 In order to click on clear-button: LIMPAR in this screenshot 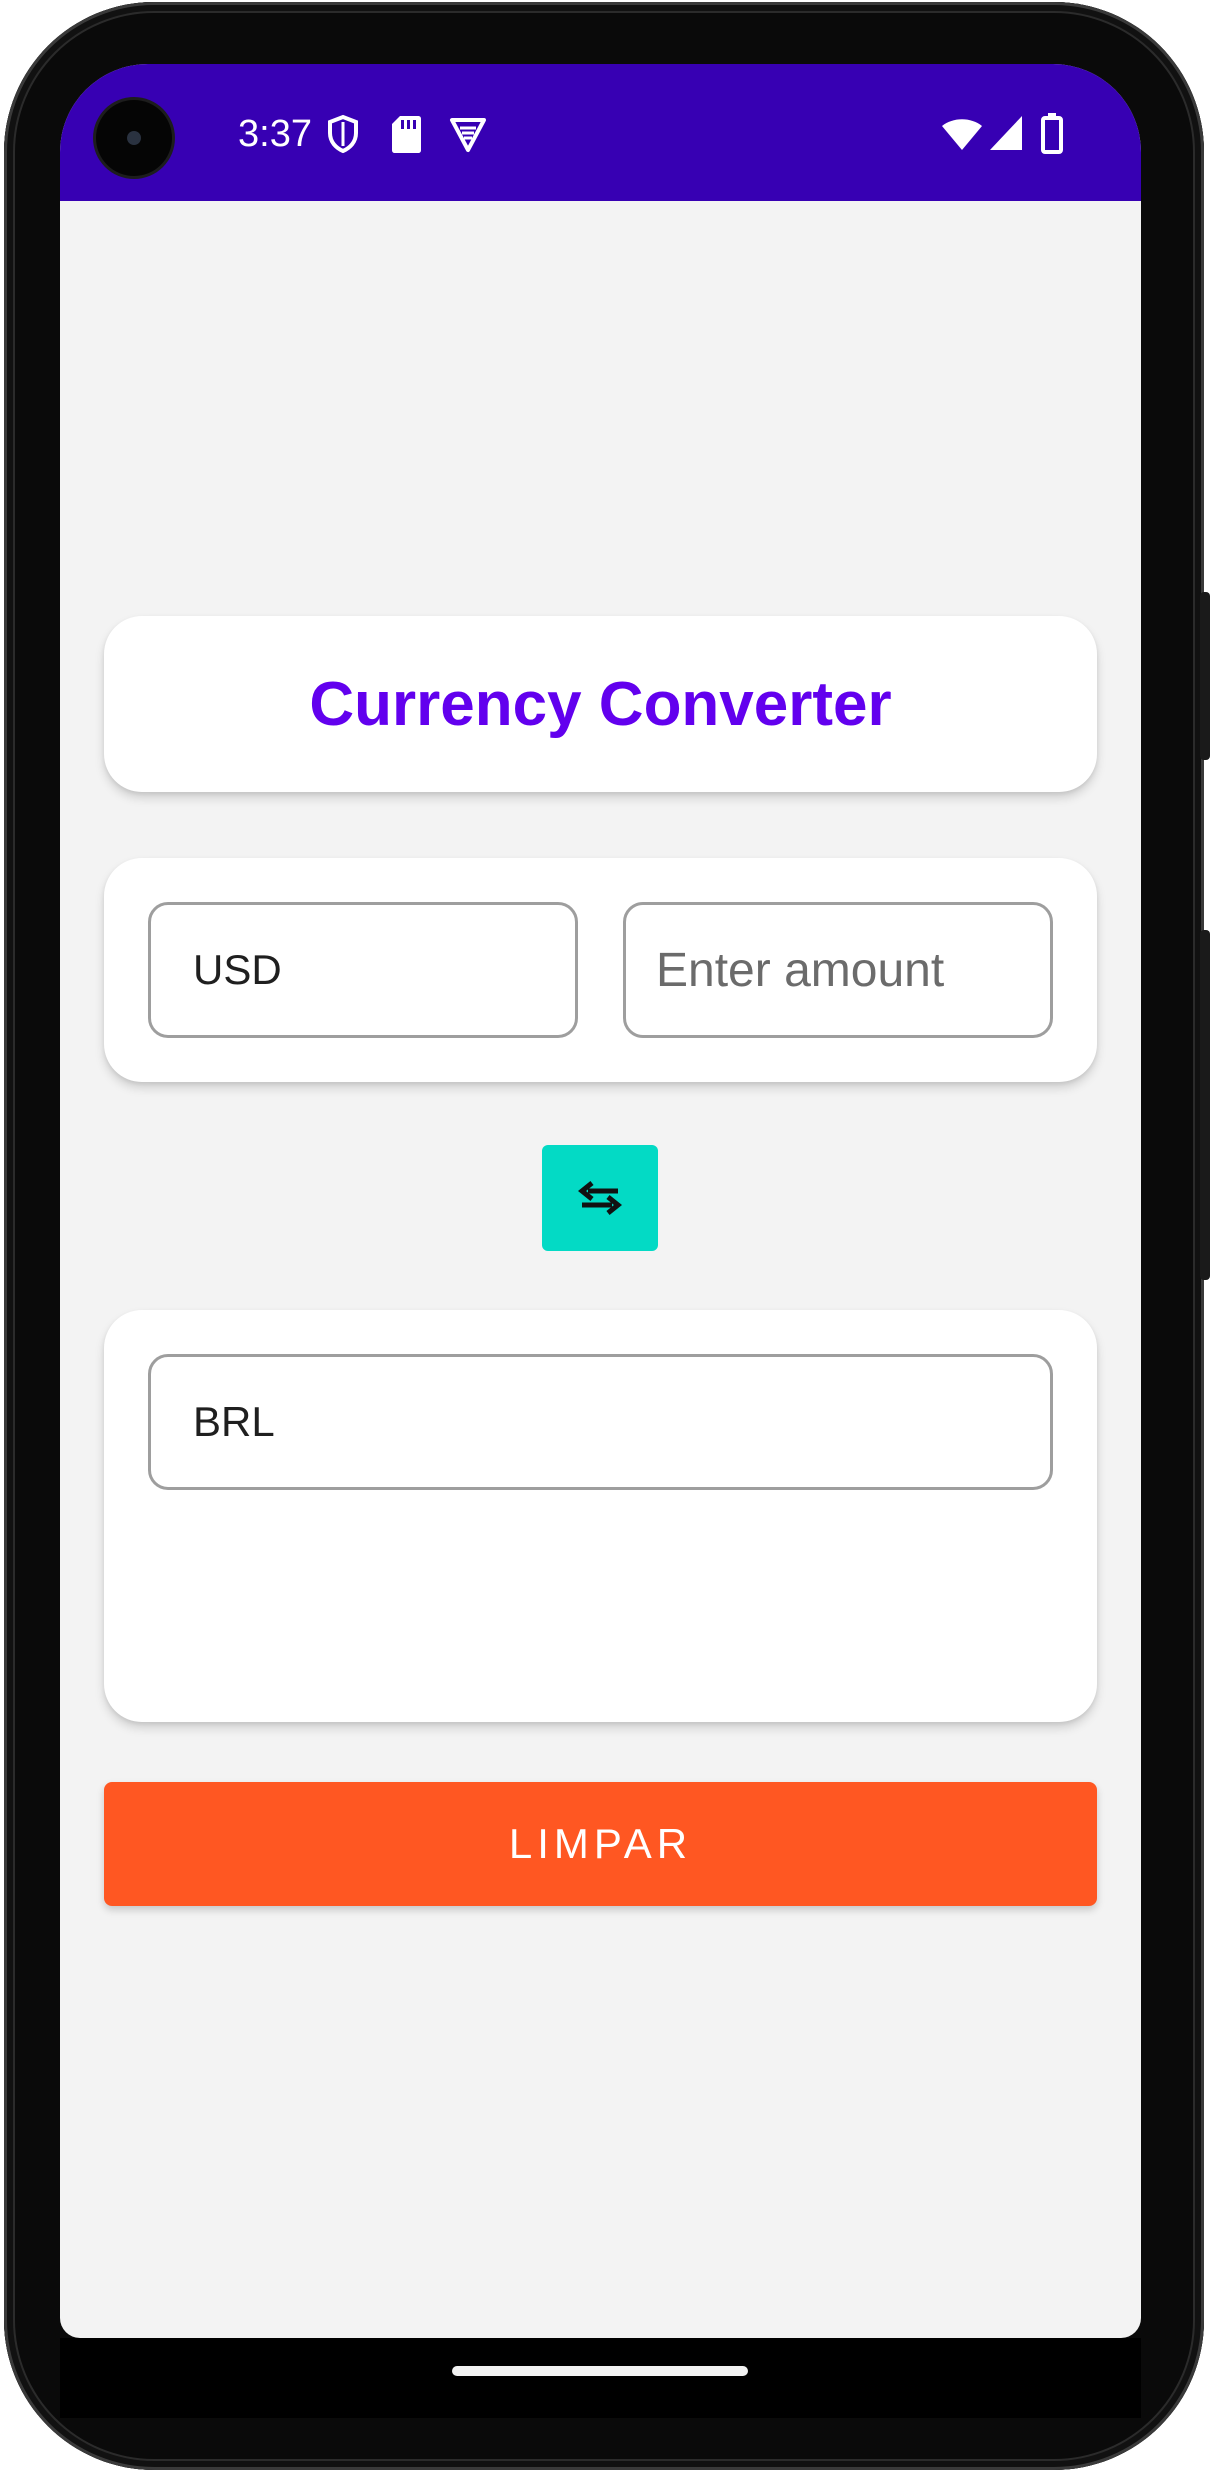, I will do `click(600, 1844)`.